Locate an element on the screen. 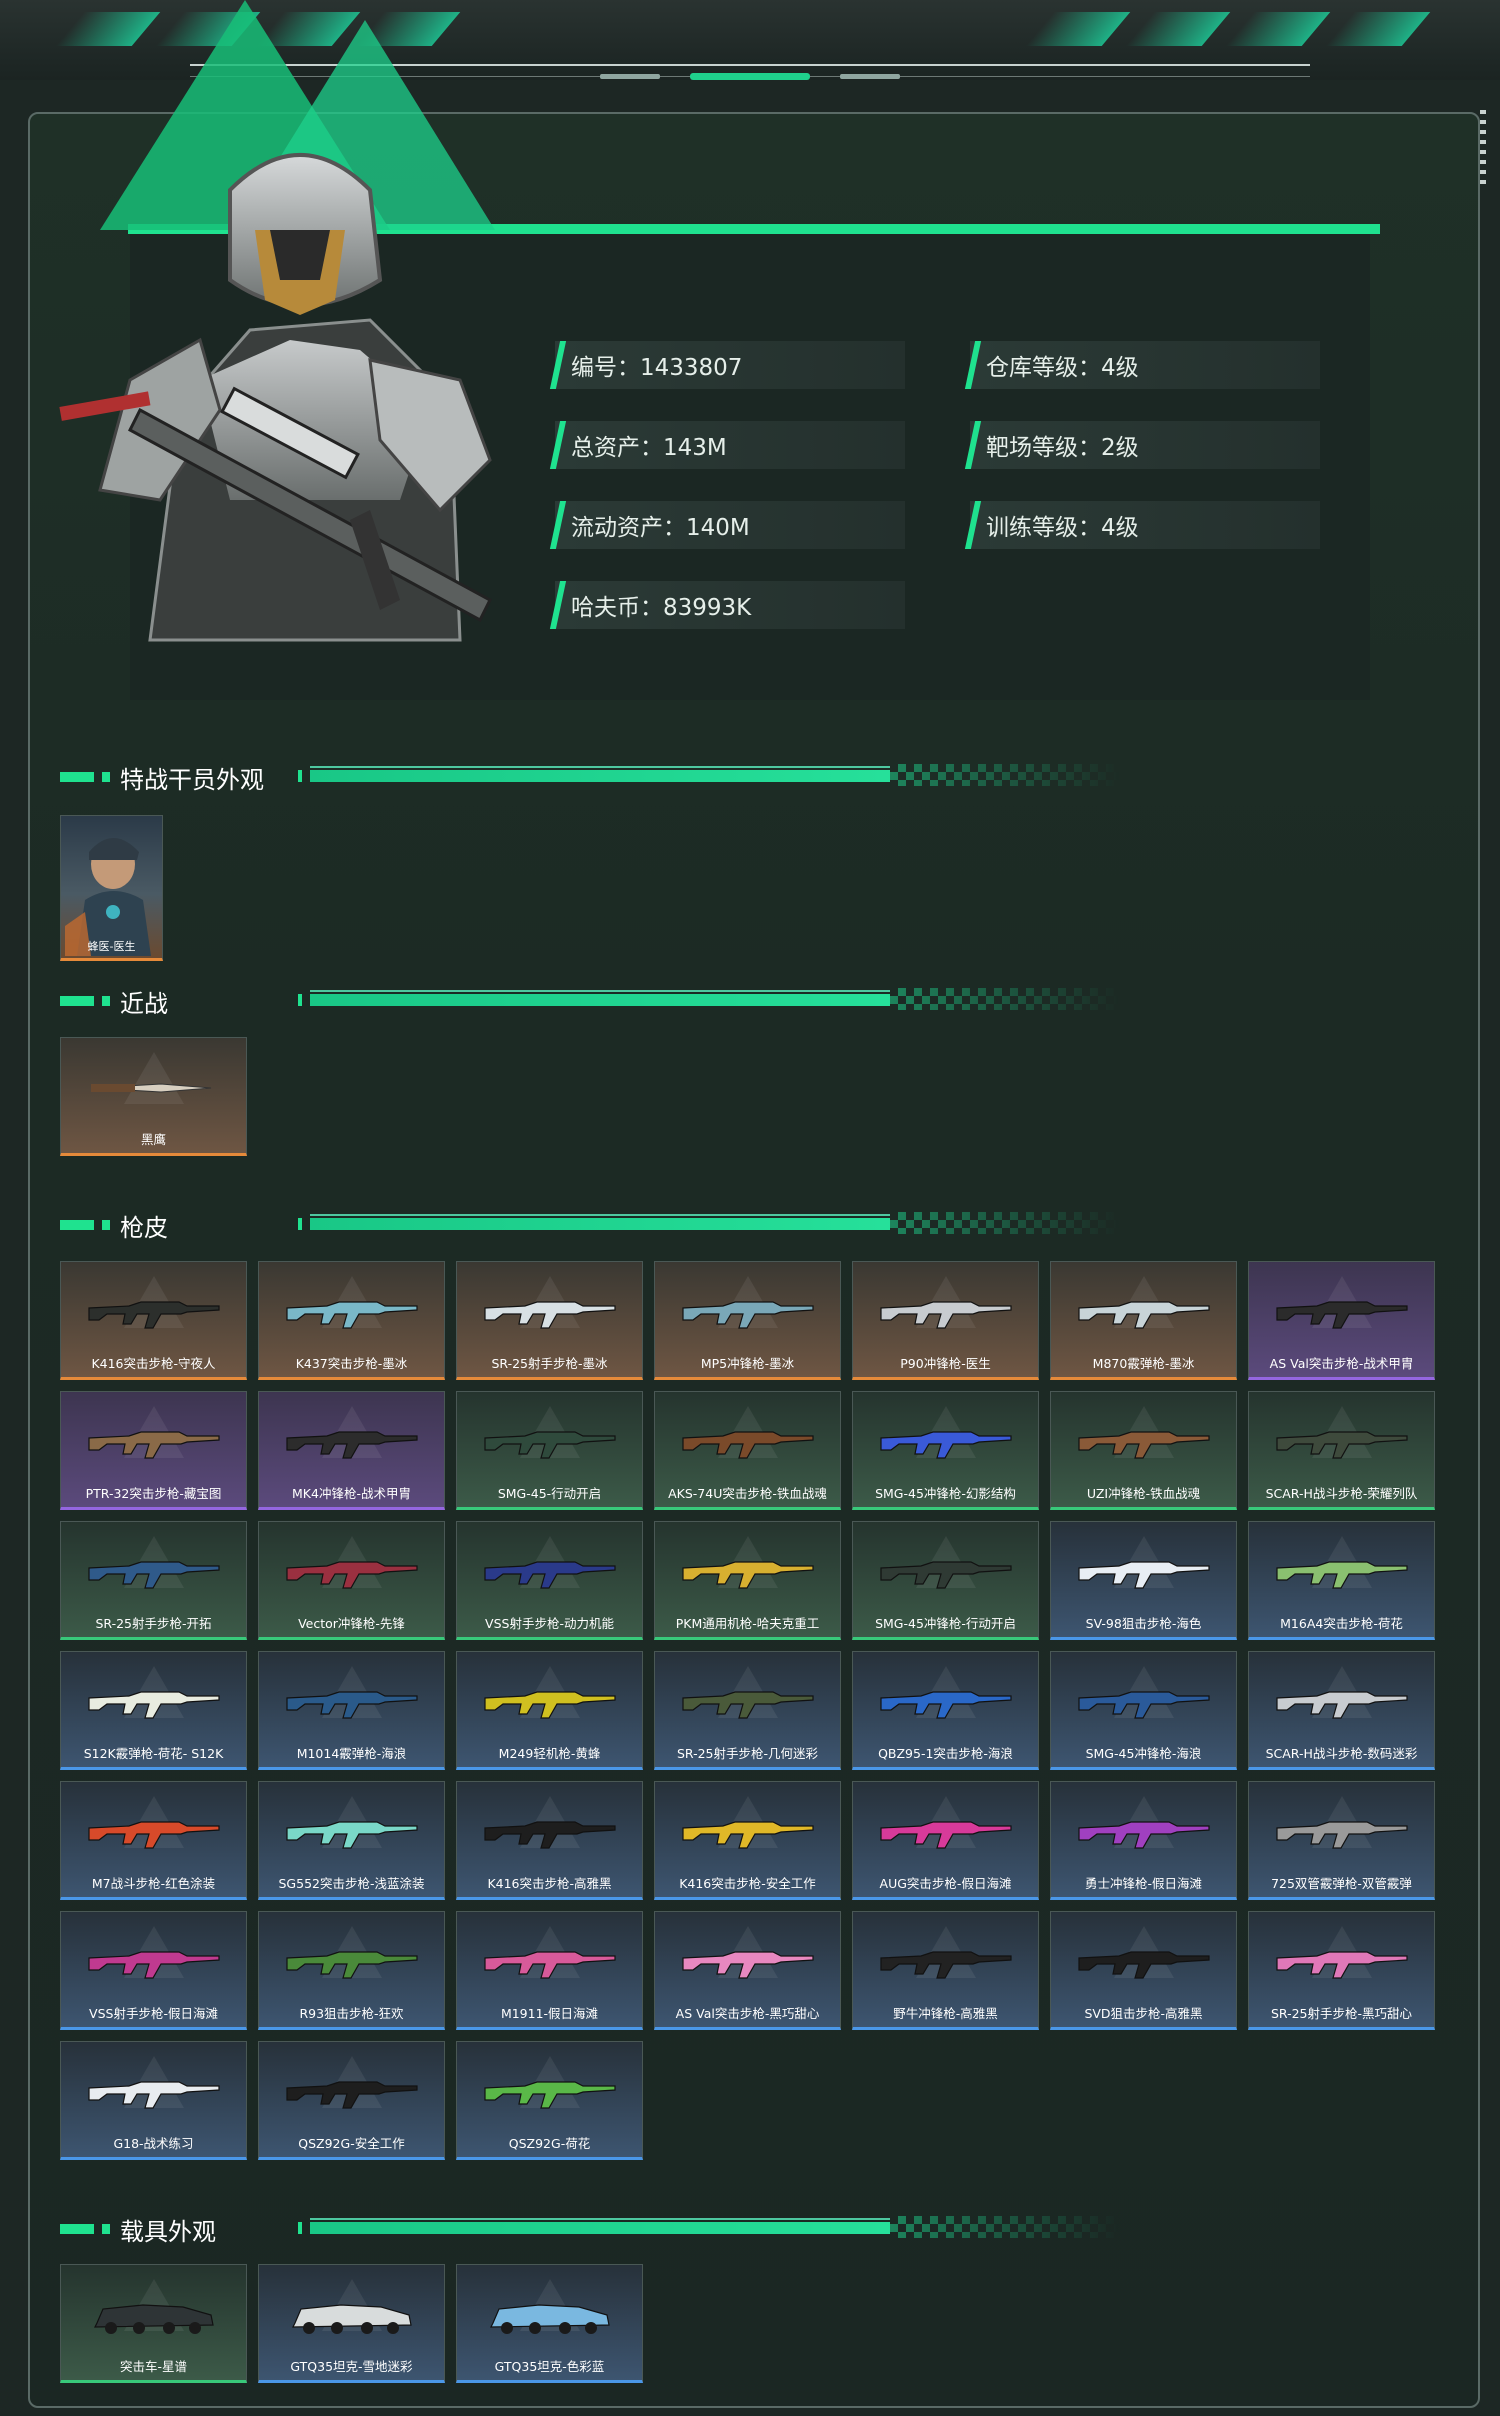 This screenshot has width=1500, height=2416. gun-skin-card: SV-98狙击步枪-海色 is located at coordinates (1143, 1580).